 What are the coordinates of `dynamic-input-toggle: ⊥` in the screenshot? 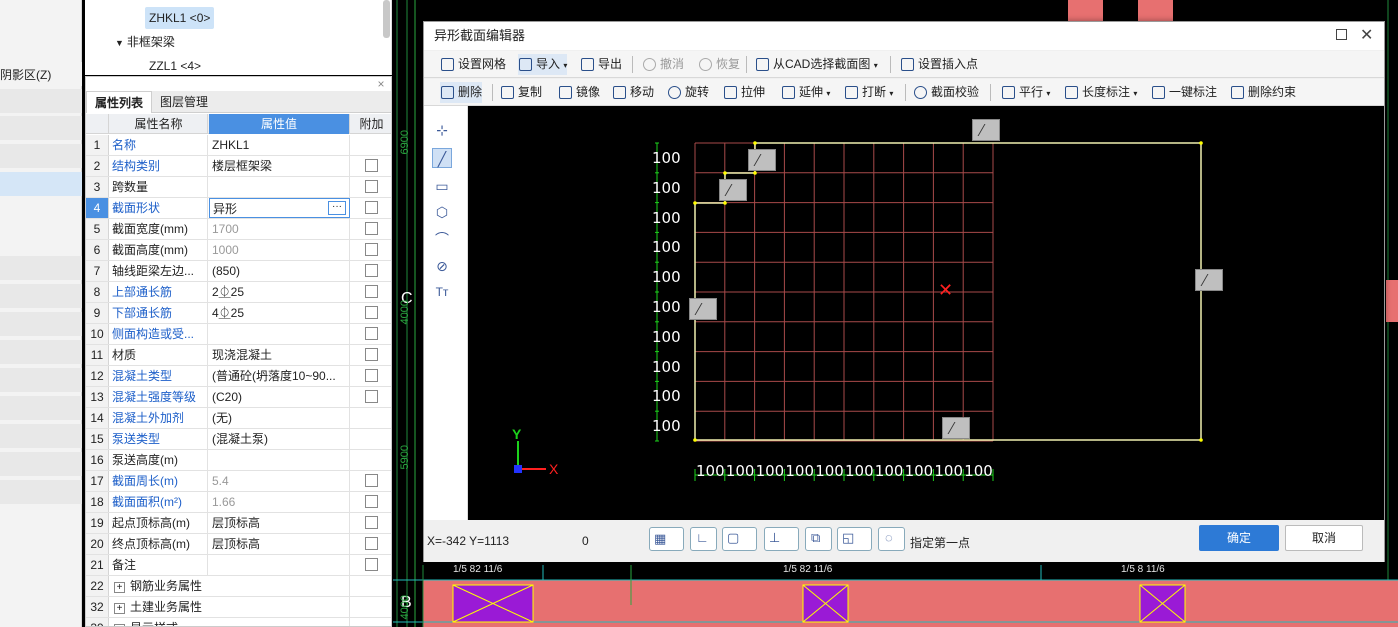 It's located at (781, 539).